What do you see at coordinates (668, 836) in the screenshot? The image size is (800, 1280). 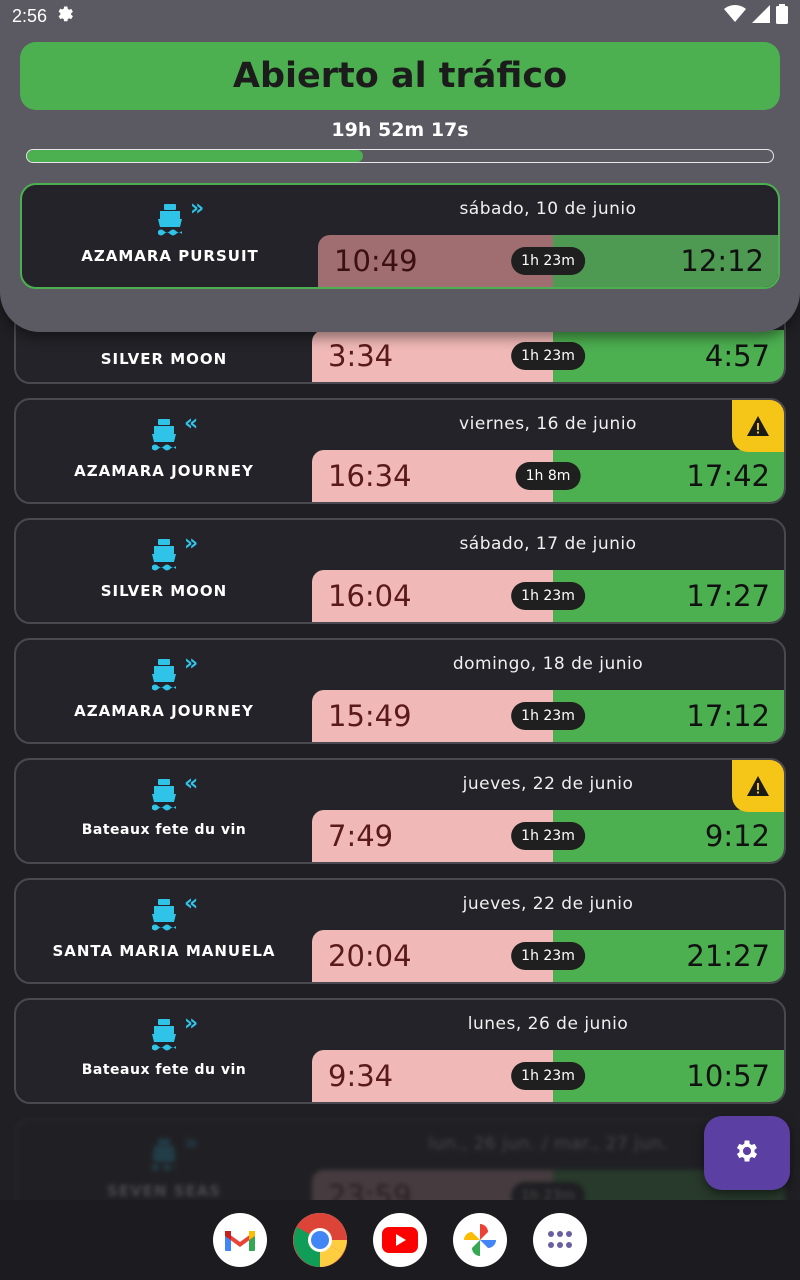 I see `open-time: 9:12` at bounding box center [668, 836].